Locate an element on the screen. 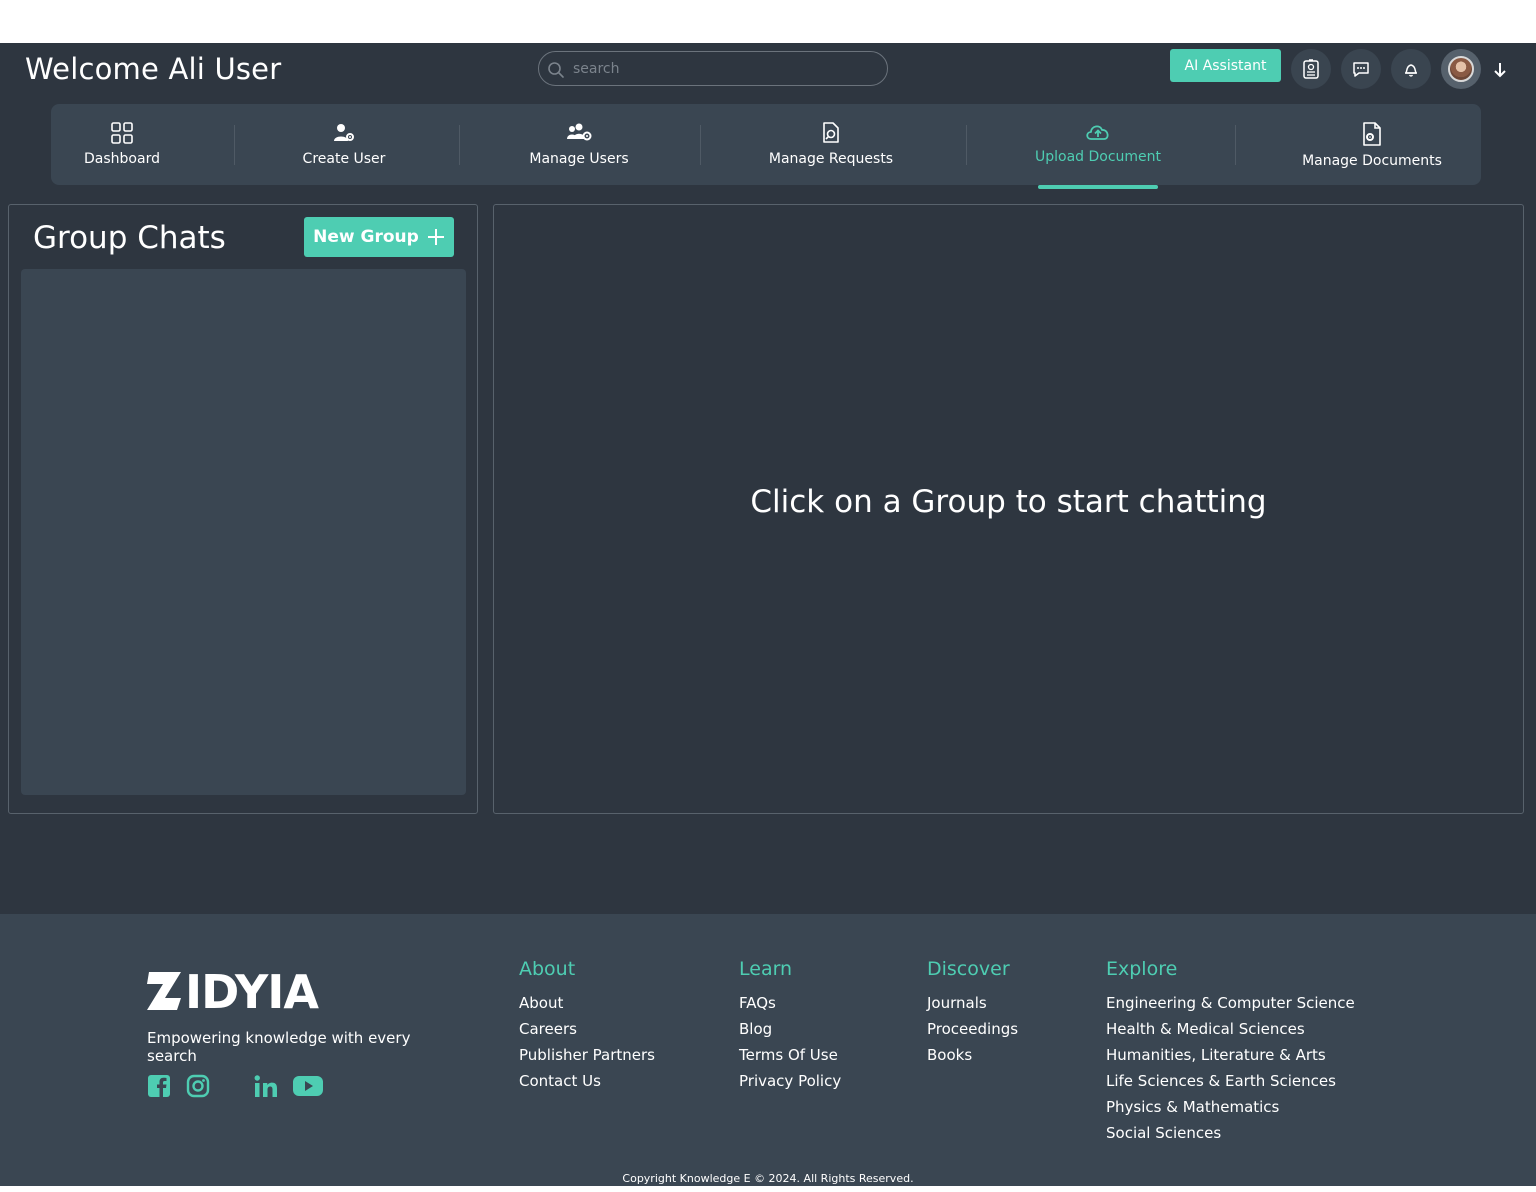 Image resolution: width=1536 pixels, height=1192 pixels. footer-link-careers: Careers is located at coordinates (587, 1029).